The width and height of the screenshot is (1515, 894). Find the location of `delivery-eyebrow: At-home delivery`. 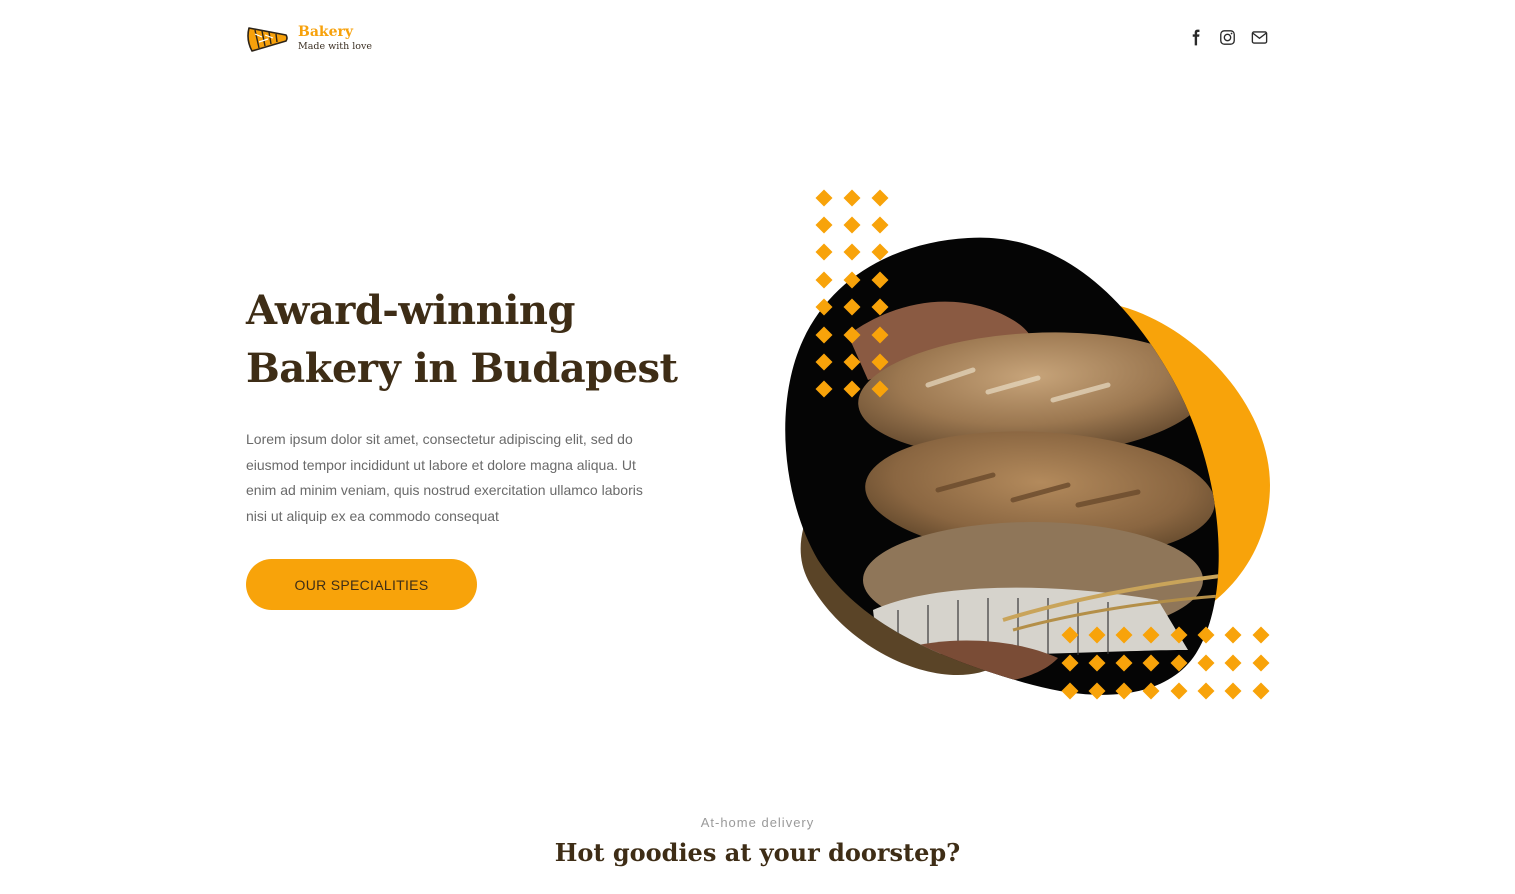

delivery-eyebrow: At-home delivery is located at coordinates (757, 822).